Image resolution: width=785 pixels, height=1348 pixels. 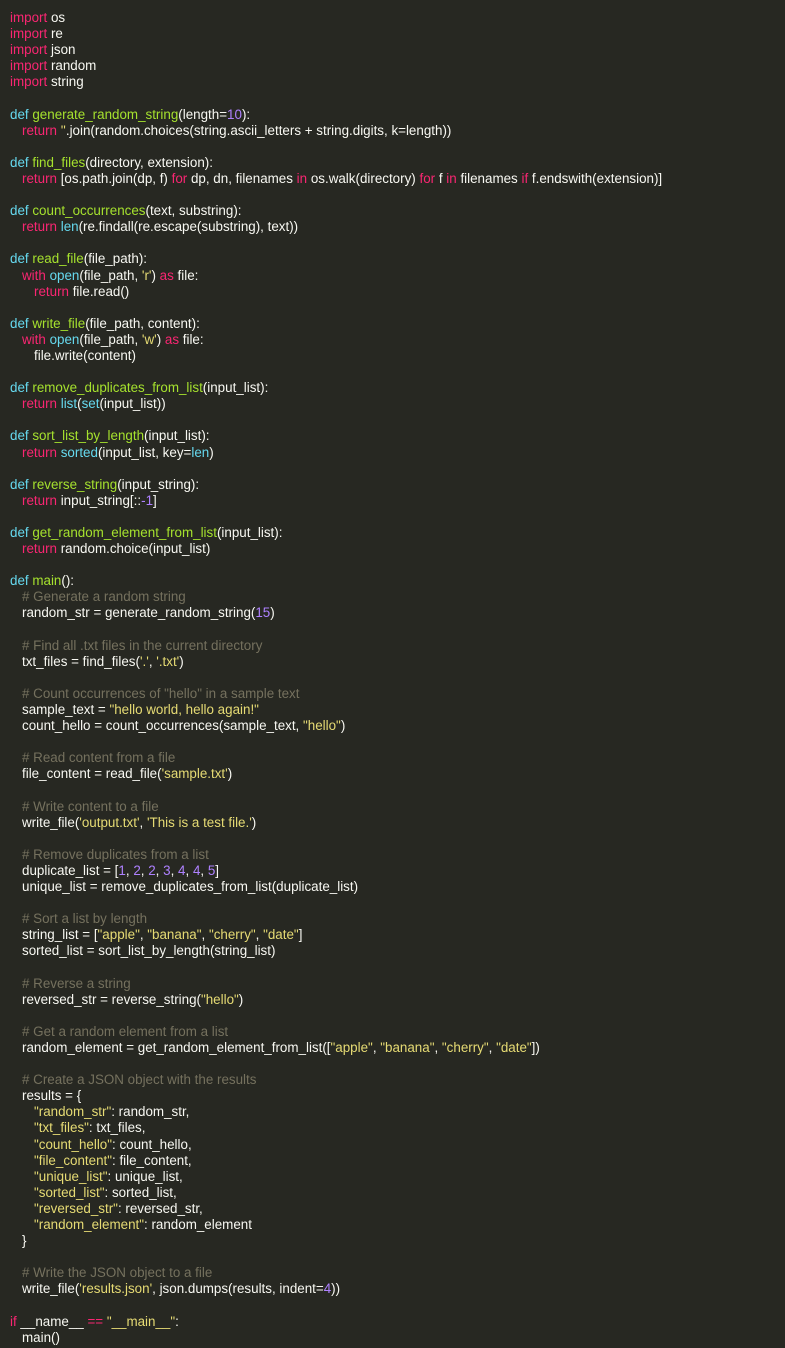 What do you see at coordinates (363, 178) in the screenshot?
I see `code-text: os.walk(directory)` at bounding box center [363, 178].